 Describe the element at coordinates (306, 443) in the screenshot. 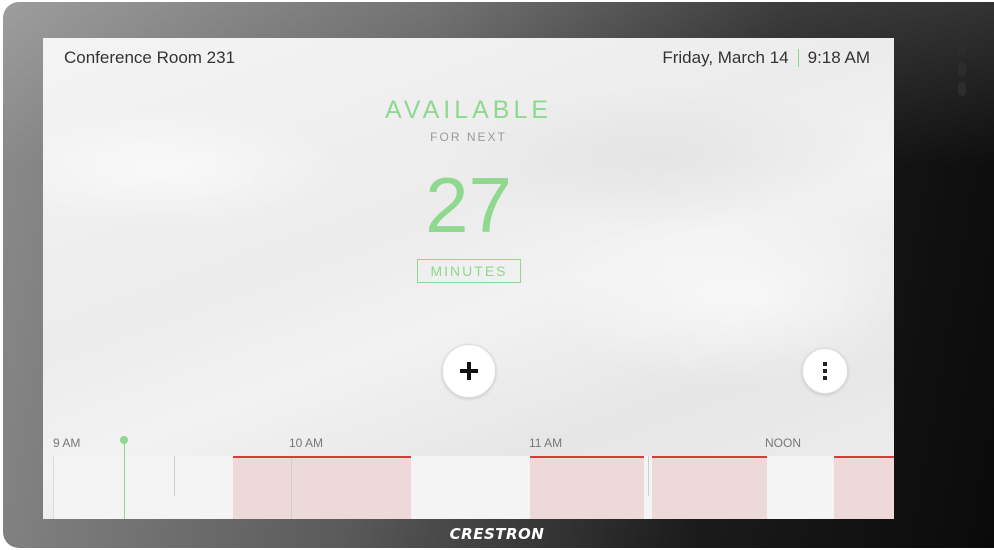

I see `timeline-label-10am: 10 AM` at that location.